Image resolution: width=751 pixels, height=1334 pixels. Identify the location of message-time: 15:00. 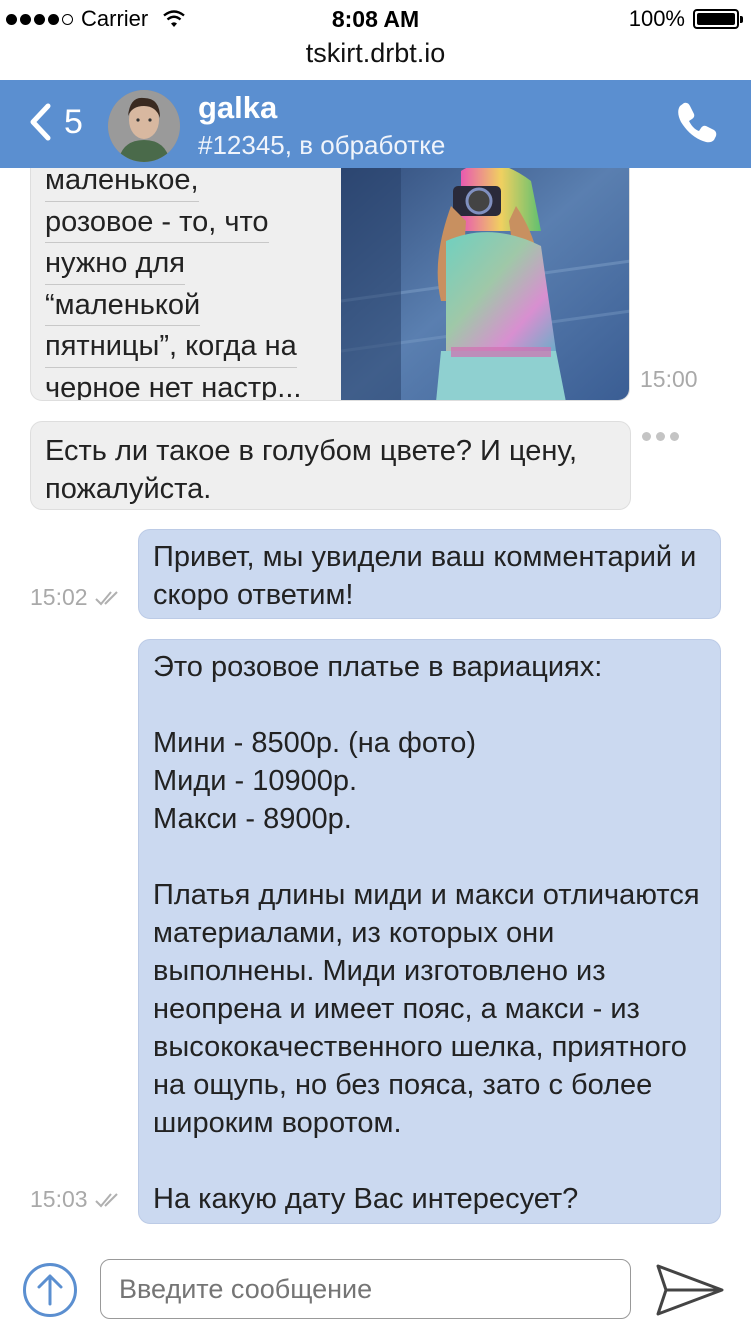
(669, 379).